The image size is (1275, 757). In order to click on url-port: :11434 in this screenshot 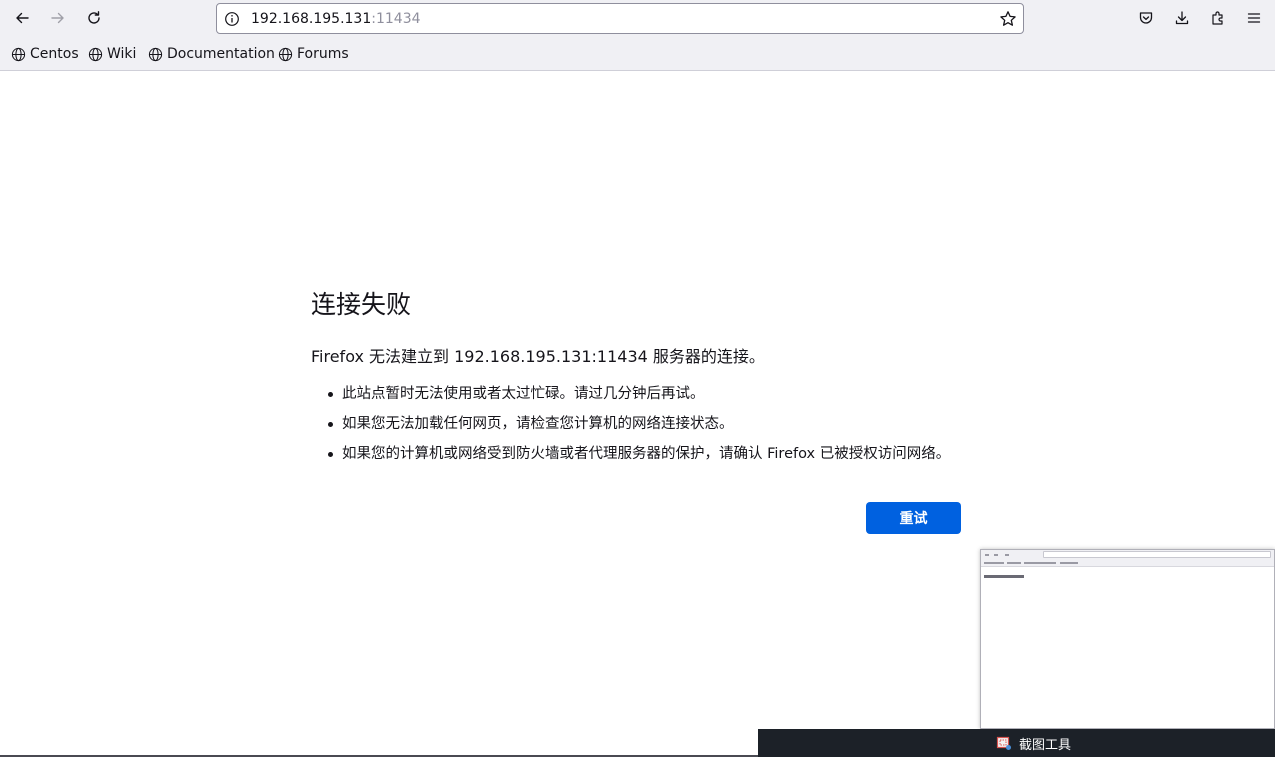, I will do `click(396, 19)`.